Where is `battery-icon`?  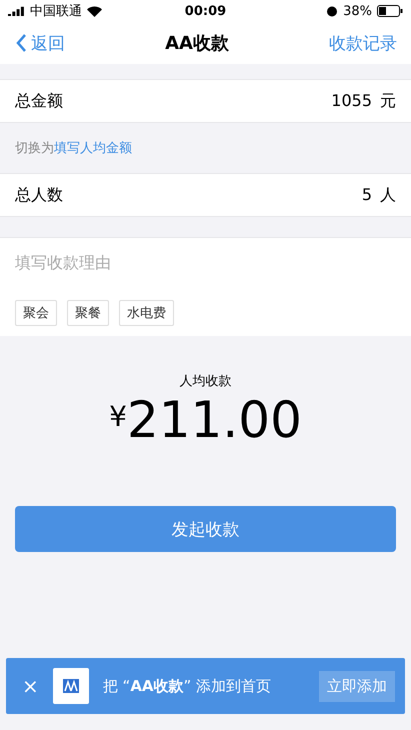 battery-icon is located at coordinates (389, 11).